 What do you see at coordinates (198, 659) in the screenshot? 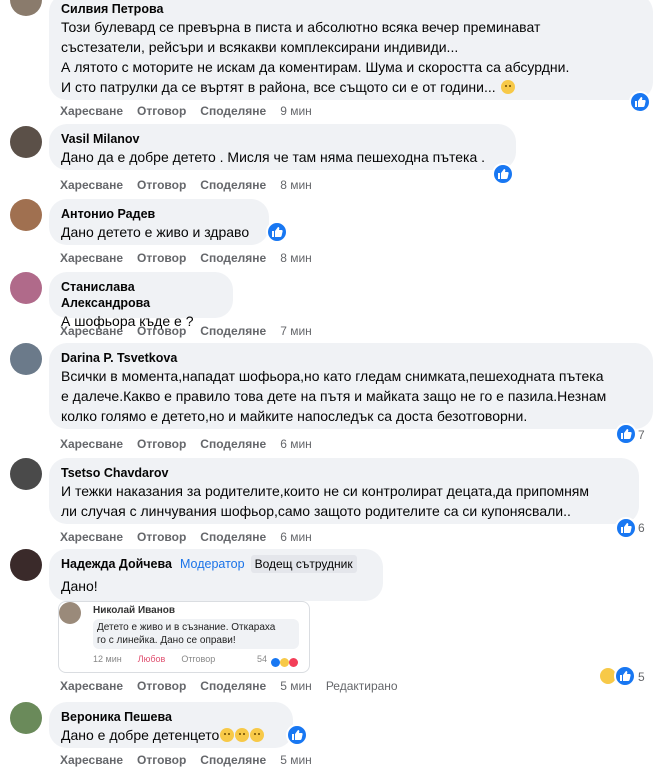
I see `quoted-reply: Отговор` at bounding box center [198, 659].